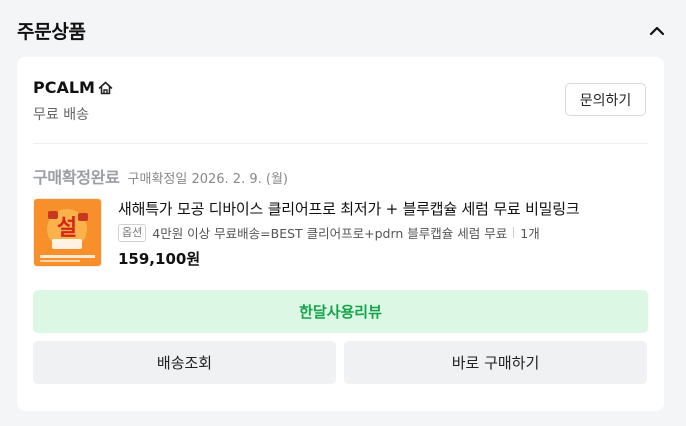  I want to click on chevron-up-icon, so click(657, 31).